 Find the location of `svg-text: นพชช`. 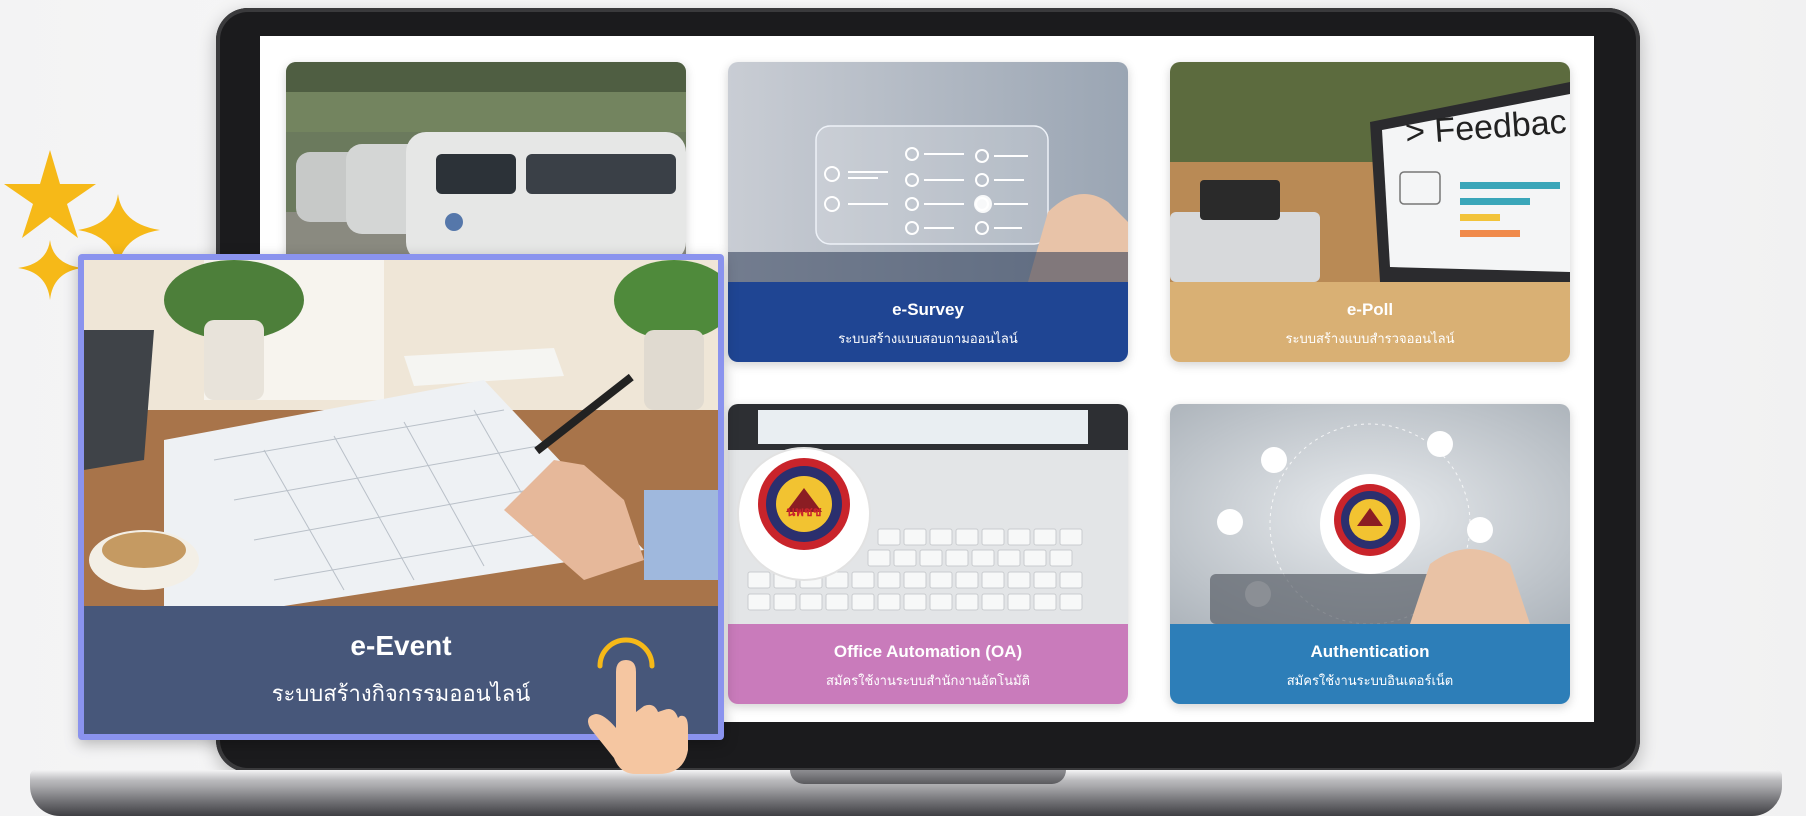

svg-text: นพชช is located at coordinates (803, 512).